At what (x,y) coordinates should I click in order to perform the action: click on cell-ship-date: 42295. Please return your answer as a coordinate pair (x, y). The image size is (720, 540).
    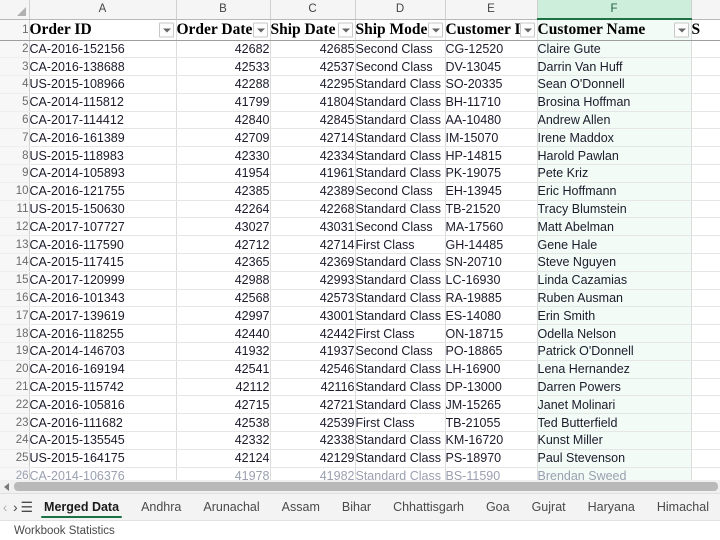
    Looking at the image, I should click on (313, 84).